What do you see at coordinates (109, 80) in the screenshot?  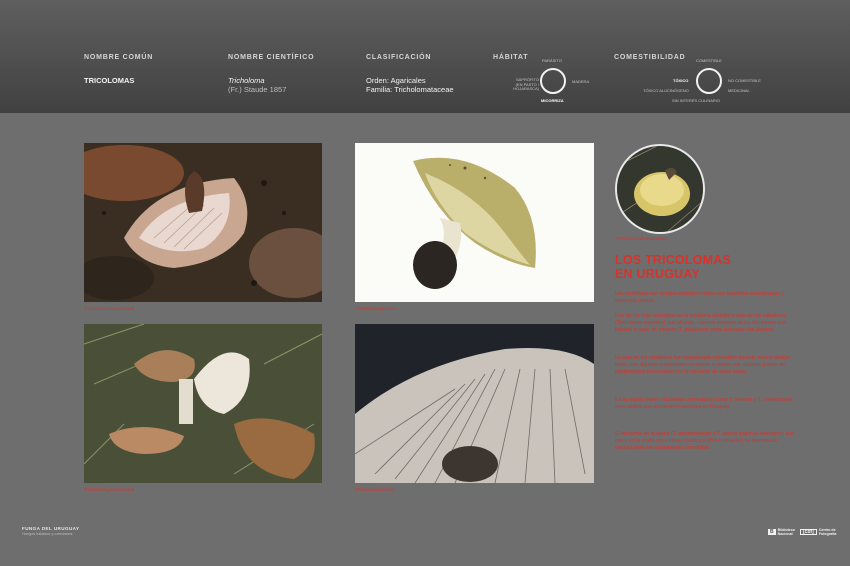 I see `common-name: TRICOLOMAS` at bounding box center [109, 80].